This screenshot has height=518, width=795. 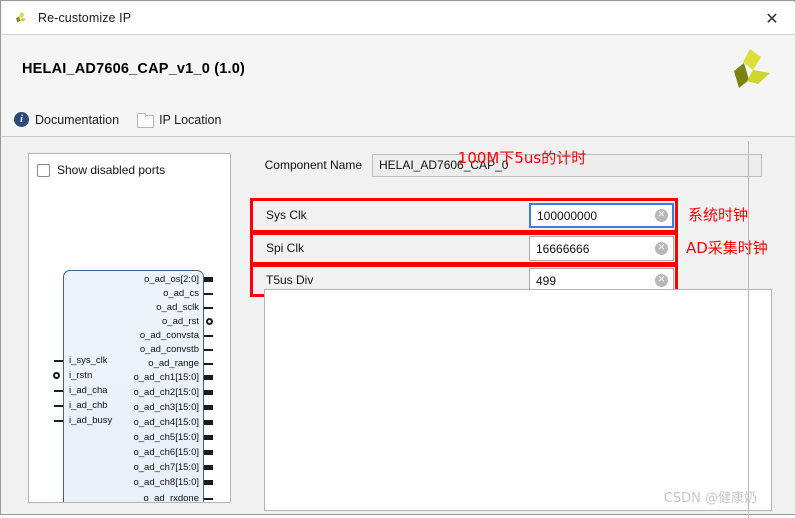 I want to click on pin-o_ad_range, so click(x=208, y=364).